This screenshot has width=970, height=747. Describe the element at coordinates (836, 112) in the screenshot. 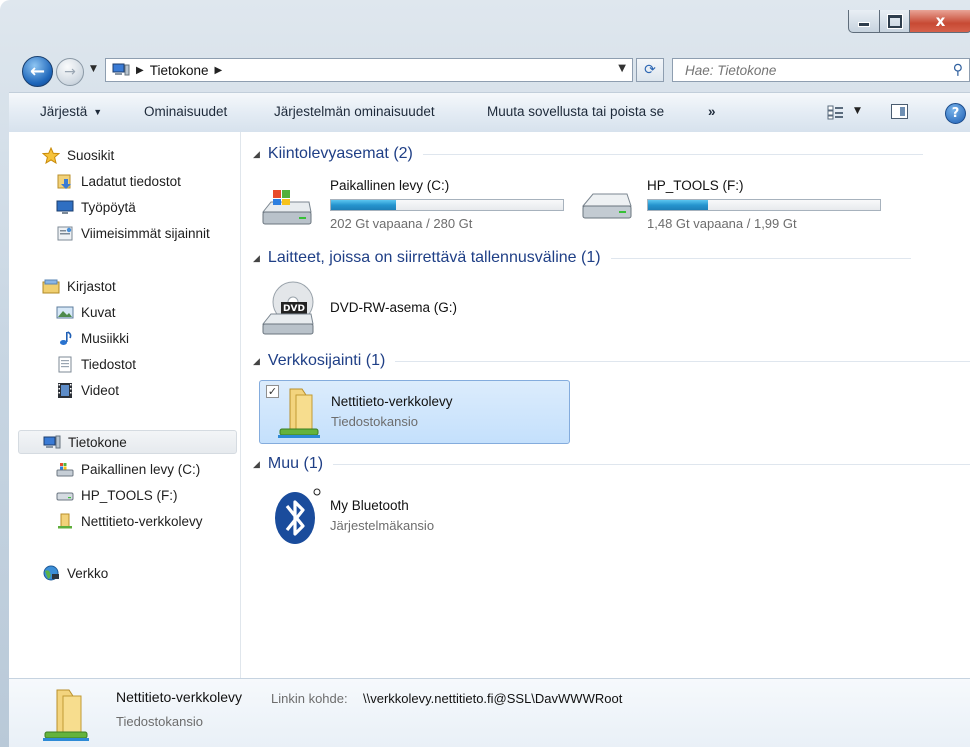

I see `change-view-icon` at that location.